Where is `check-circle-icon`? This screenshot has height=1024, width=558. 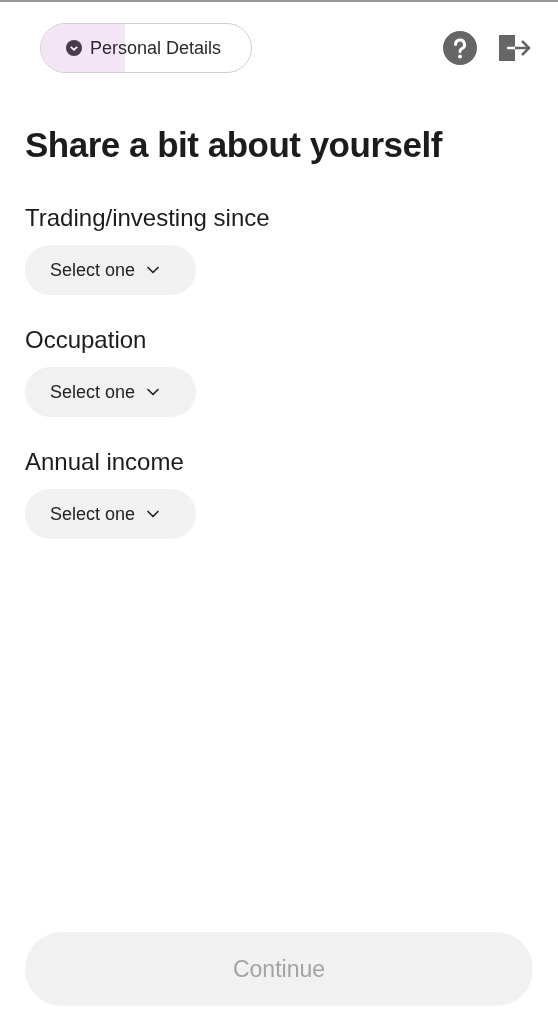 check-circle-icon is located at coordinates (74, 48).